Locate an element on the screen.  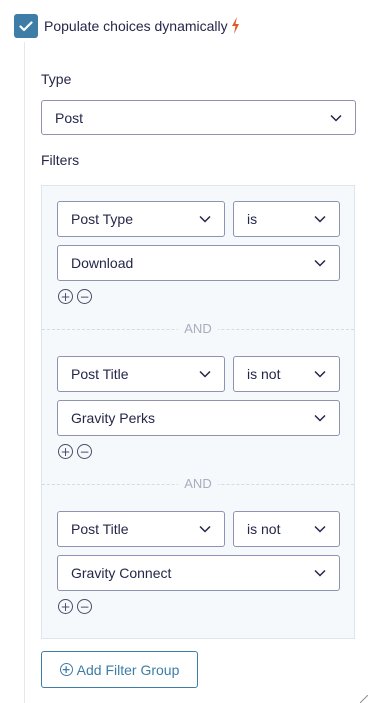
filters-label: Filters is located at coordinates (60, 160).